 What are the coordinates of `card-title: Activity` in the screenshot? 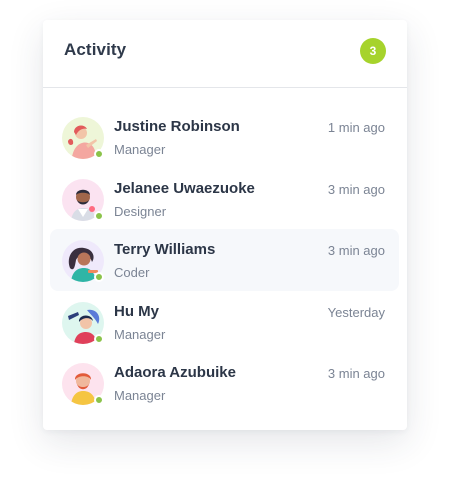 It's located at (95, 49).